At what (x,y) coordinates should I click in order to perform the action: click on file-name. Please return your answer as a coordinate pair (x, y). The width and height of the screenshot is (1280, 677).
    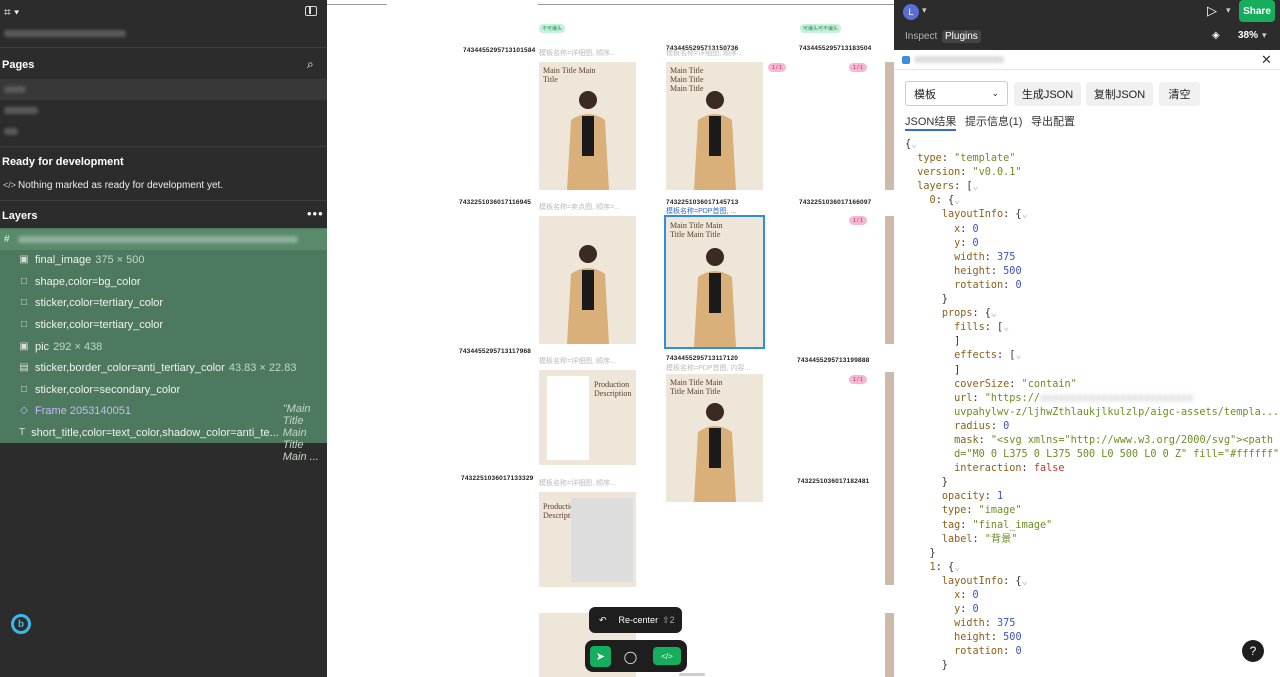
    Looking at the image, I should click on (65, 33).